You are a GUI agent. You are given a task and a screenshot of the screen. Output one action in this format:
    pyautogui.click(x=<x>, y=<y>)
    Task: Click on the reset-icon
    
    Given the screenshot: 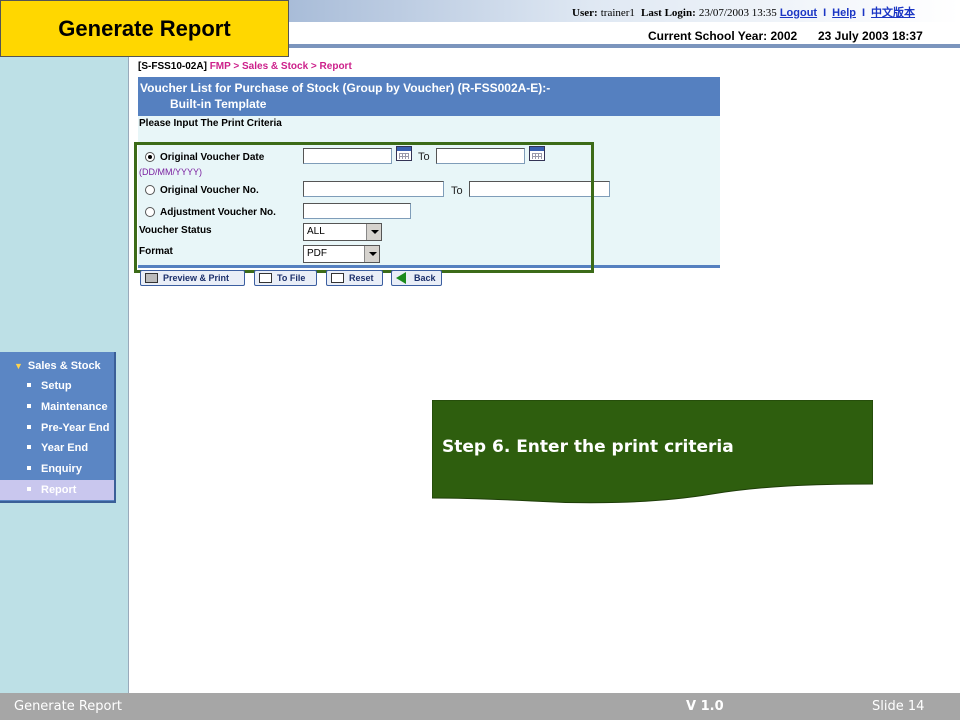 What is the action you would take?
    pyautogui.click(x=337, y=278)
    